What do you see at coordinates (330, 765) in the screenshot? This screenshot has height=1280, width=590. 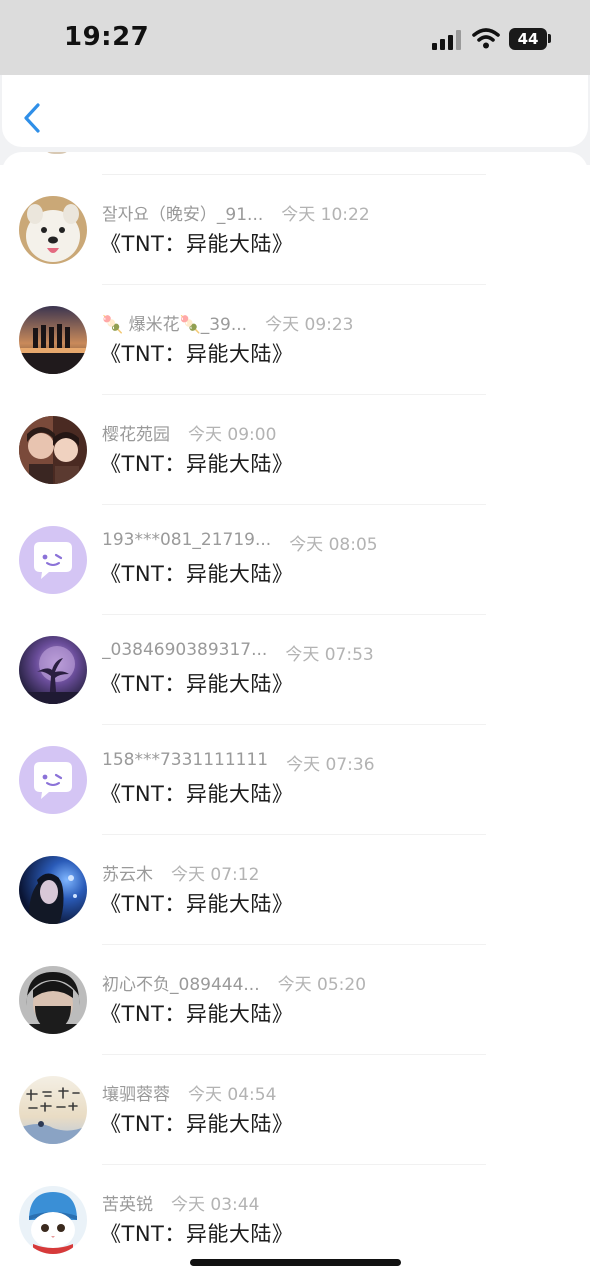 I see `timestamp: 今天 07:36` at bounding box center [330, 765].